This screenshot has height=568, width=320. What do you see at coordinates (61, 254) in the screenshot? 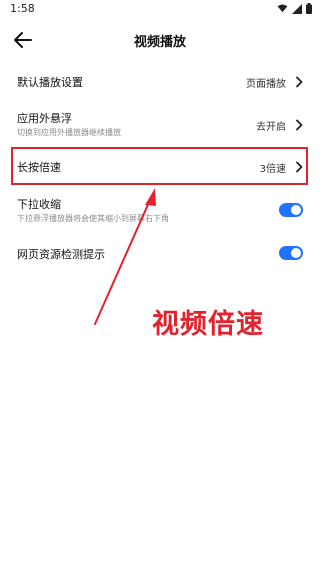
I see `resource-detect-label: 网页资源检测提示` at bounding box center [61, 254].